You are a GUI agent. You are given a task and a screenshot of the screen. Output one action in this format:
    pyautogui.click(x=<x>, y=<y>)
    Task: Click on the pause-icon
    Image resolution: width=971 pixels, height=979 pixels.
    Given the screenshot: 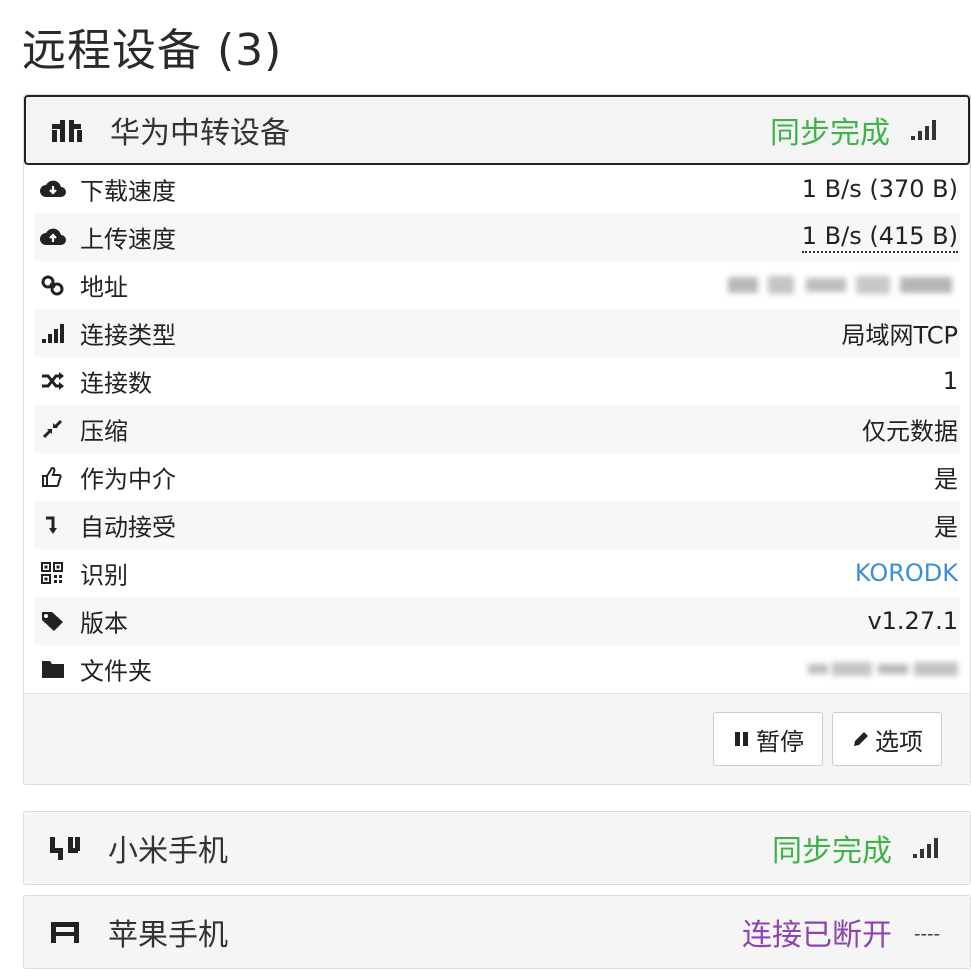 What is the action you would take?
    pyautogui.click(x=741, y=739)
    